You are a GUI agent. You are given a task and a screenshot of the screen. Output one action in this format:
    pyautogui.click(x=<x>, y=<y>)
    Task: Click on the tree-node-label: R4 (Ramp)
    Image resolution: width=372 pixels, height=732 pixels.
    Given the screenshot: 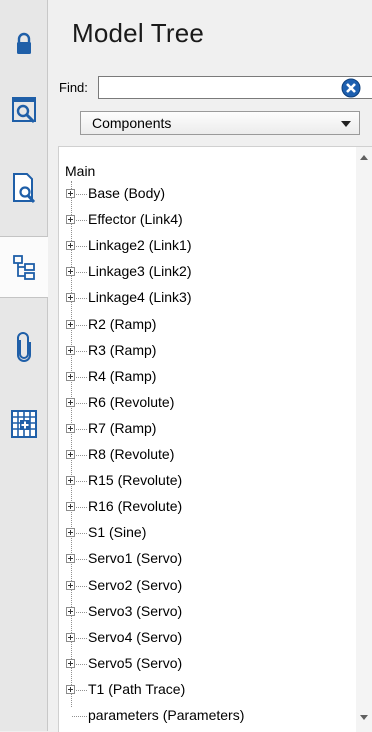 What is the action you would take?
    pyautogui.click(x=122, y=375)
    